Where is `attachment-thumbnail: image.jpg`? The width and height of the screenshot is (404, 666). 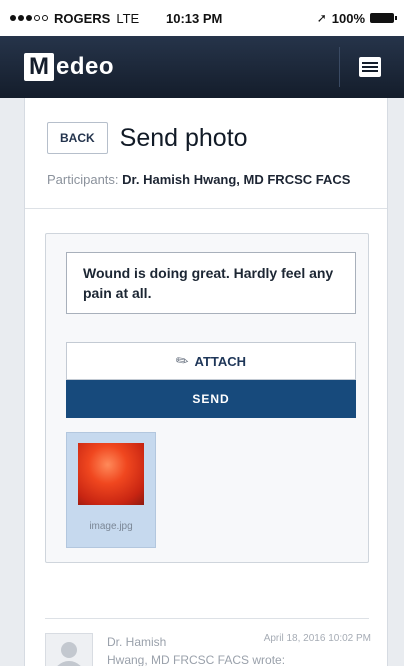
attachment-thumbnail: image.jpg is located at coordinates (111, 490).